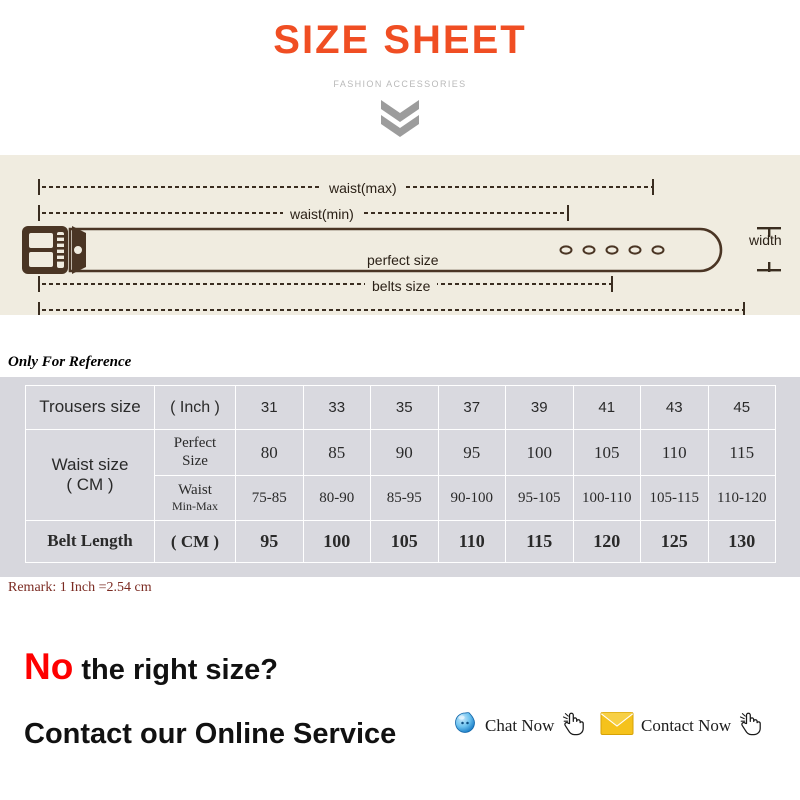  What do you see at coordinates (741, 452) in the screenshot?
I see `cell-perfect-7: 115` at bounding box center [741, 452].